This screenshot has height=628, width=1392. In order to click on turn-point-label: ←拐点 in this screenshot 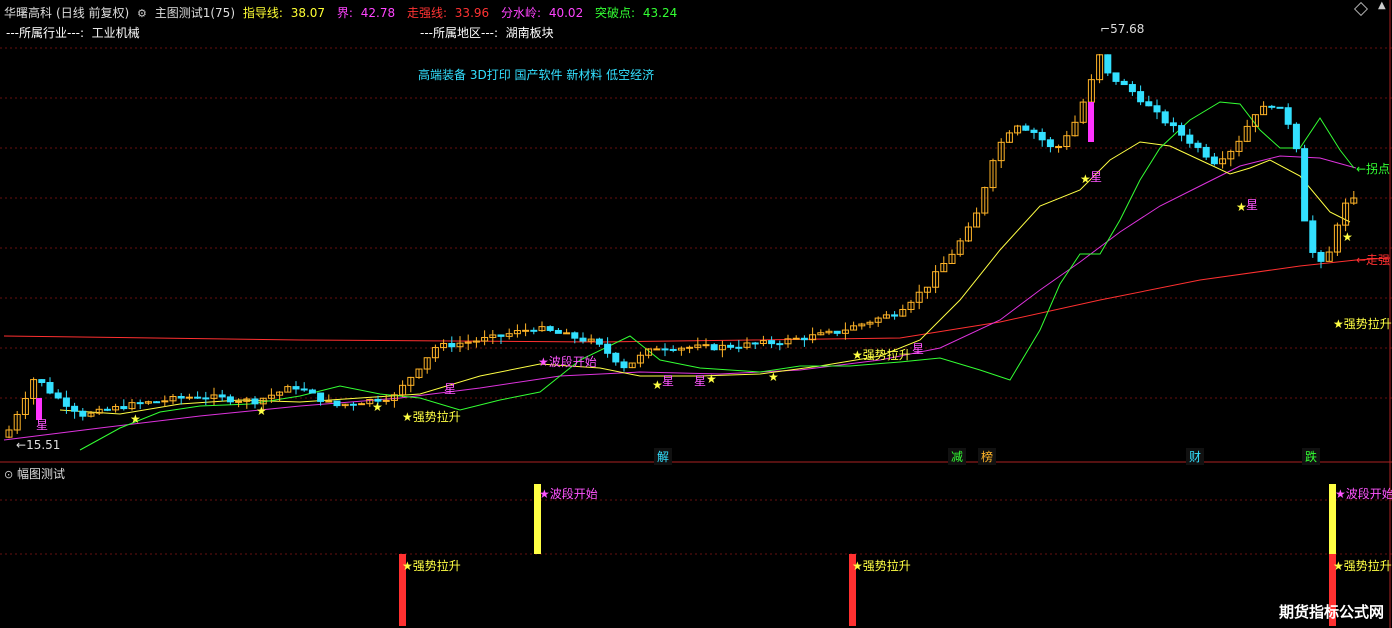, I will do `click(1373, 169)`.